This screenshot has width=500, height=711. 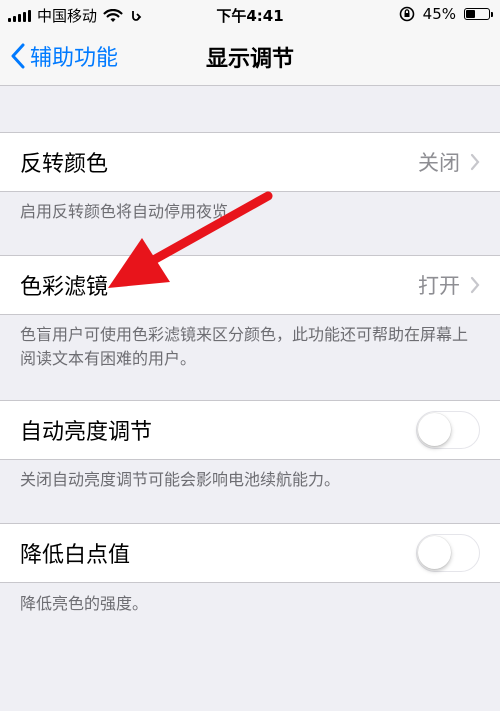 What do you see at coordinates (250, 14) in the screenshot?
I see `status-bar: 中国移动 下午4:41 45%` at bounding box center [250, 14].